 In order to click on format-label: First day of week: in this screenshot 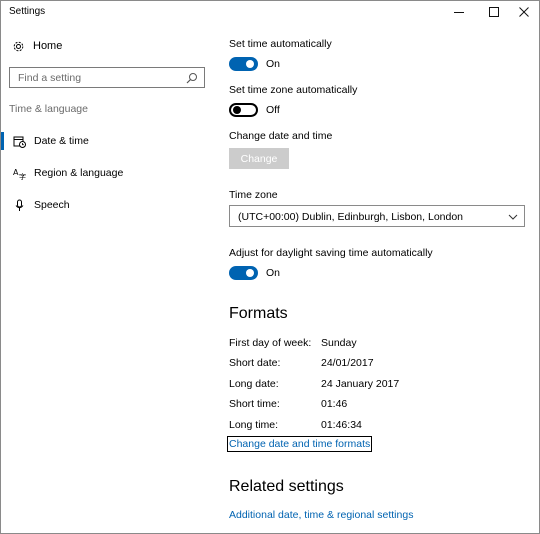, I will do `click(270, 343)`.